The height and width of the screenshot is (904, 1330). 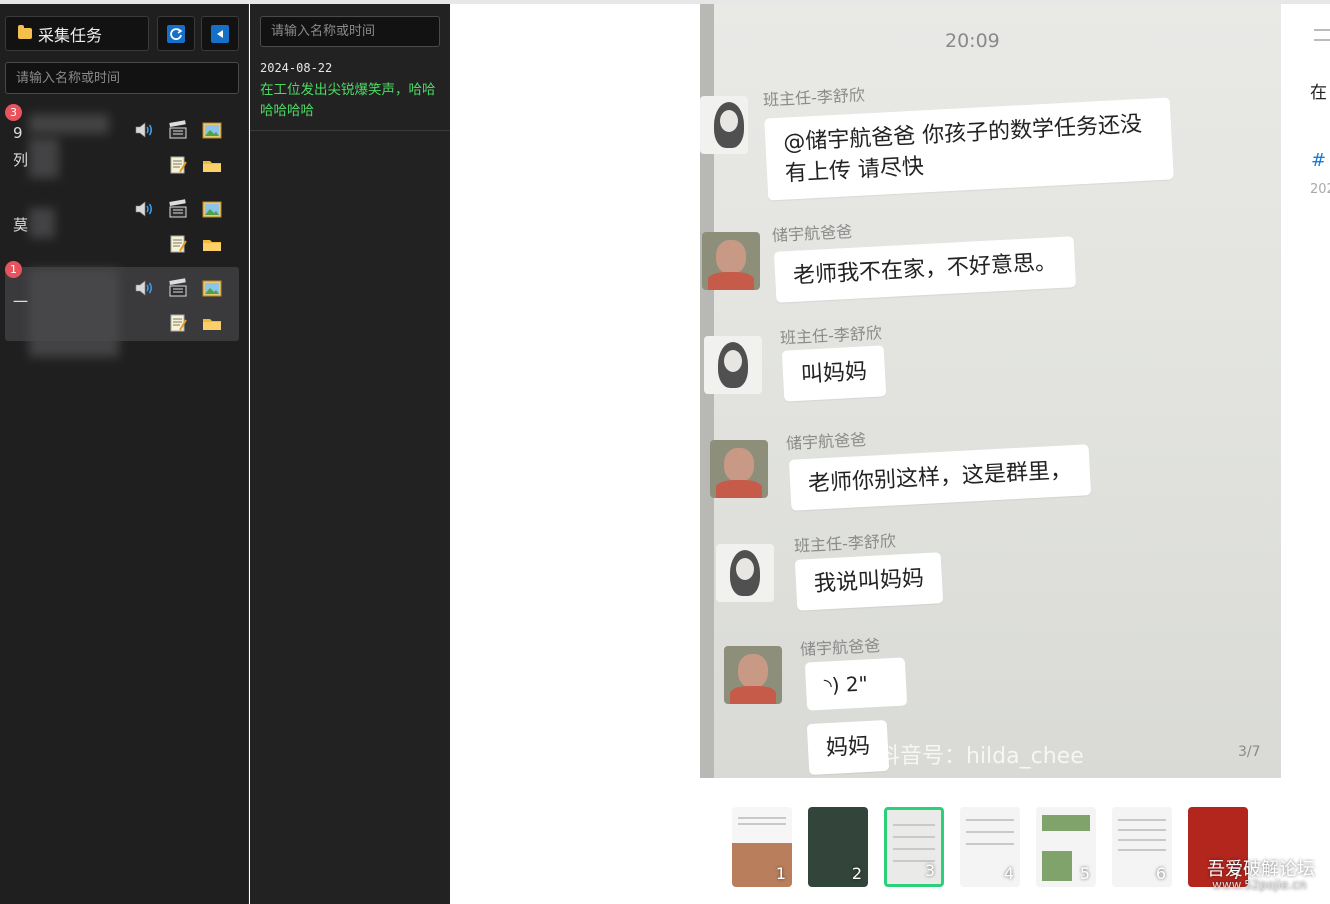 I want to click on thumbnail: 2, so click(x=838, y=847).